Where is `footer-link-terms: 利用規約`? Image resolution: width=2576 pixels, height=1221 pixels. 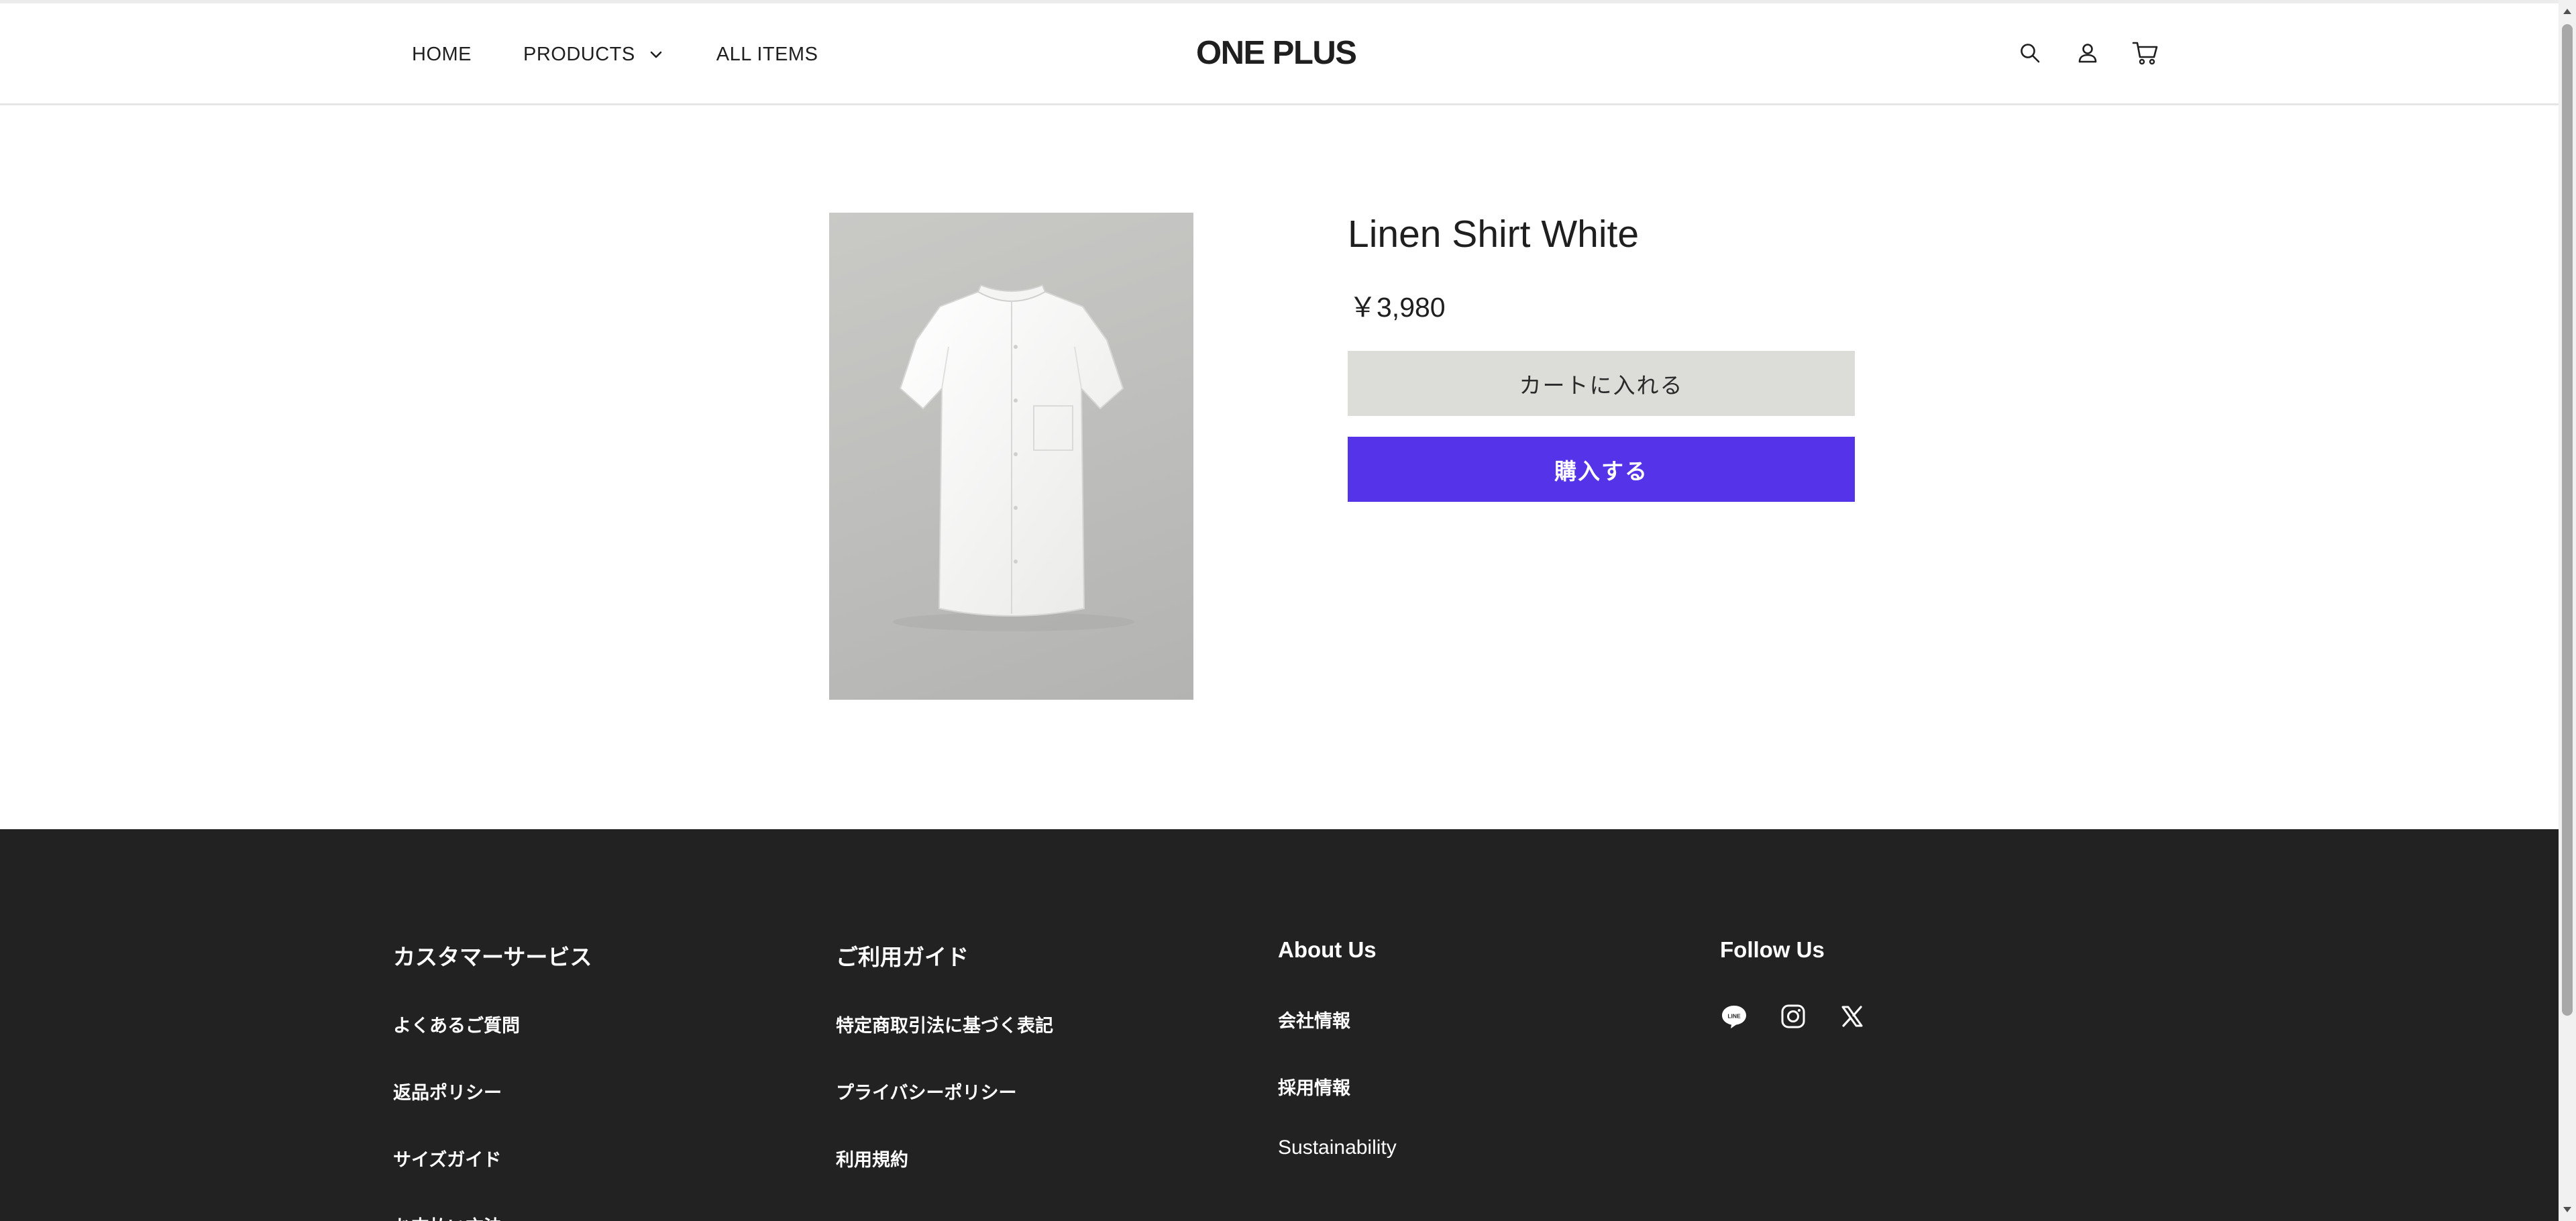 footer-link-terms: 利用規約 is located at coordinates (872, 1158).